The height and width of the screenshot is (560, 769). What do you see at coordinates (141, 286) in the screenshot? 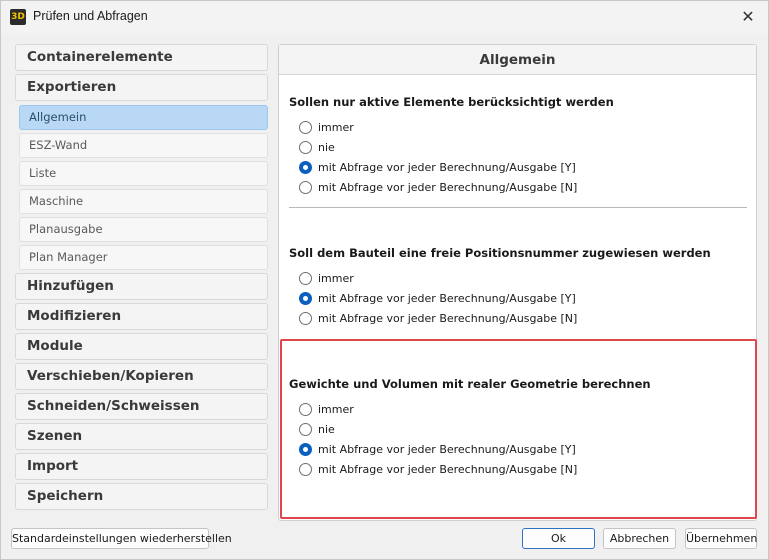
I see `nav-category-hinzufuegen: Hinzufügen` at bounding box center [141, 286].